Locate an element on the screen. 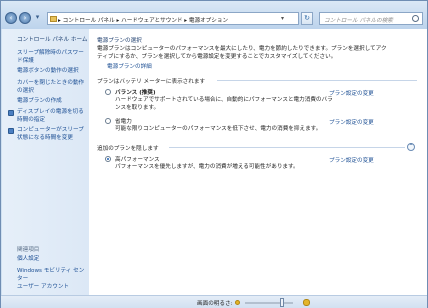 Image resolution: width=428 pixels, height=308 pixels. power-saver-plan-description: 可能な限りコンピューターのパフォーマンスを低下させ、電力の消費を抑えます。 is located at coordinates (218, 129).